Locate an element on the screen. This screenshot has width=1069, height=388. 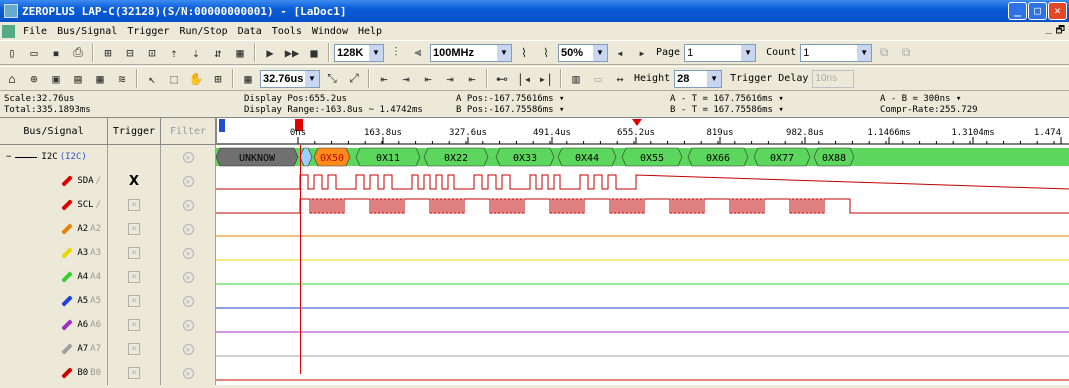
menu-bus-signal: Bus/Signal is located at coordinates (87, 31).